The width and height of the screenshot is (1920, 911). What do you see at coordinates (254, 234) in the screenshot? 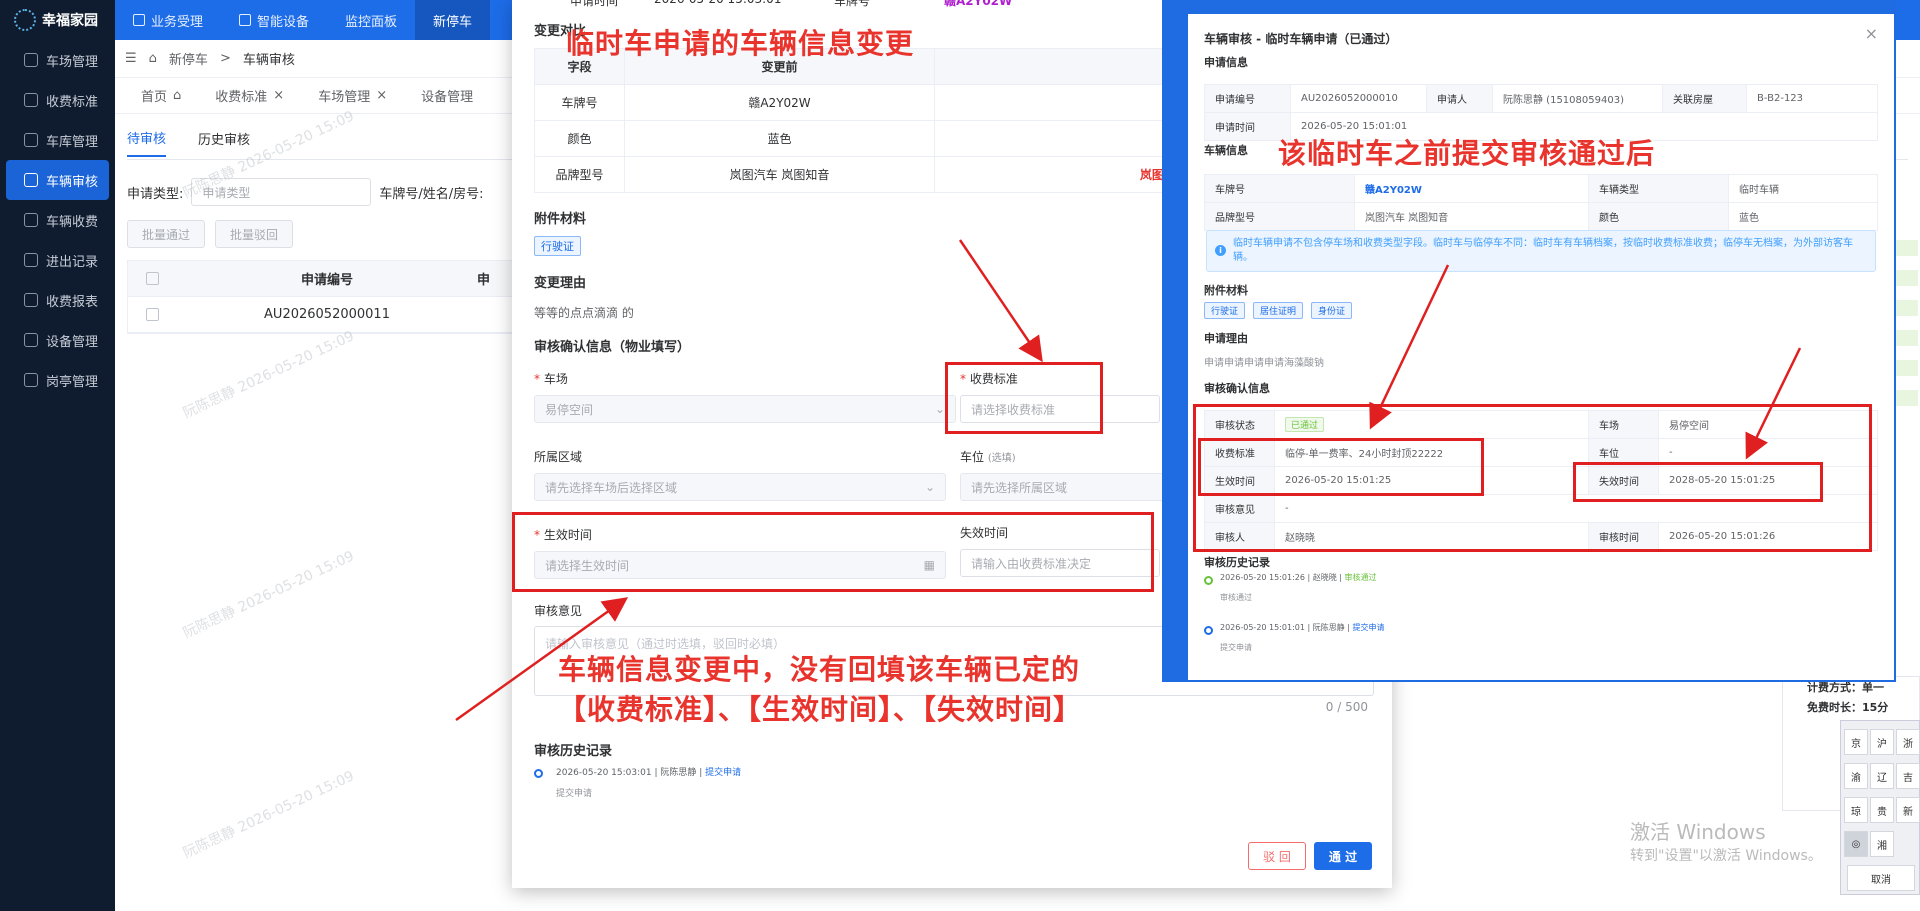
I see `batch-reject-button: 批量驳回` at bounding box center [254, 234].